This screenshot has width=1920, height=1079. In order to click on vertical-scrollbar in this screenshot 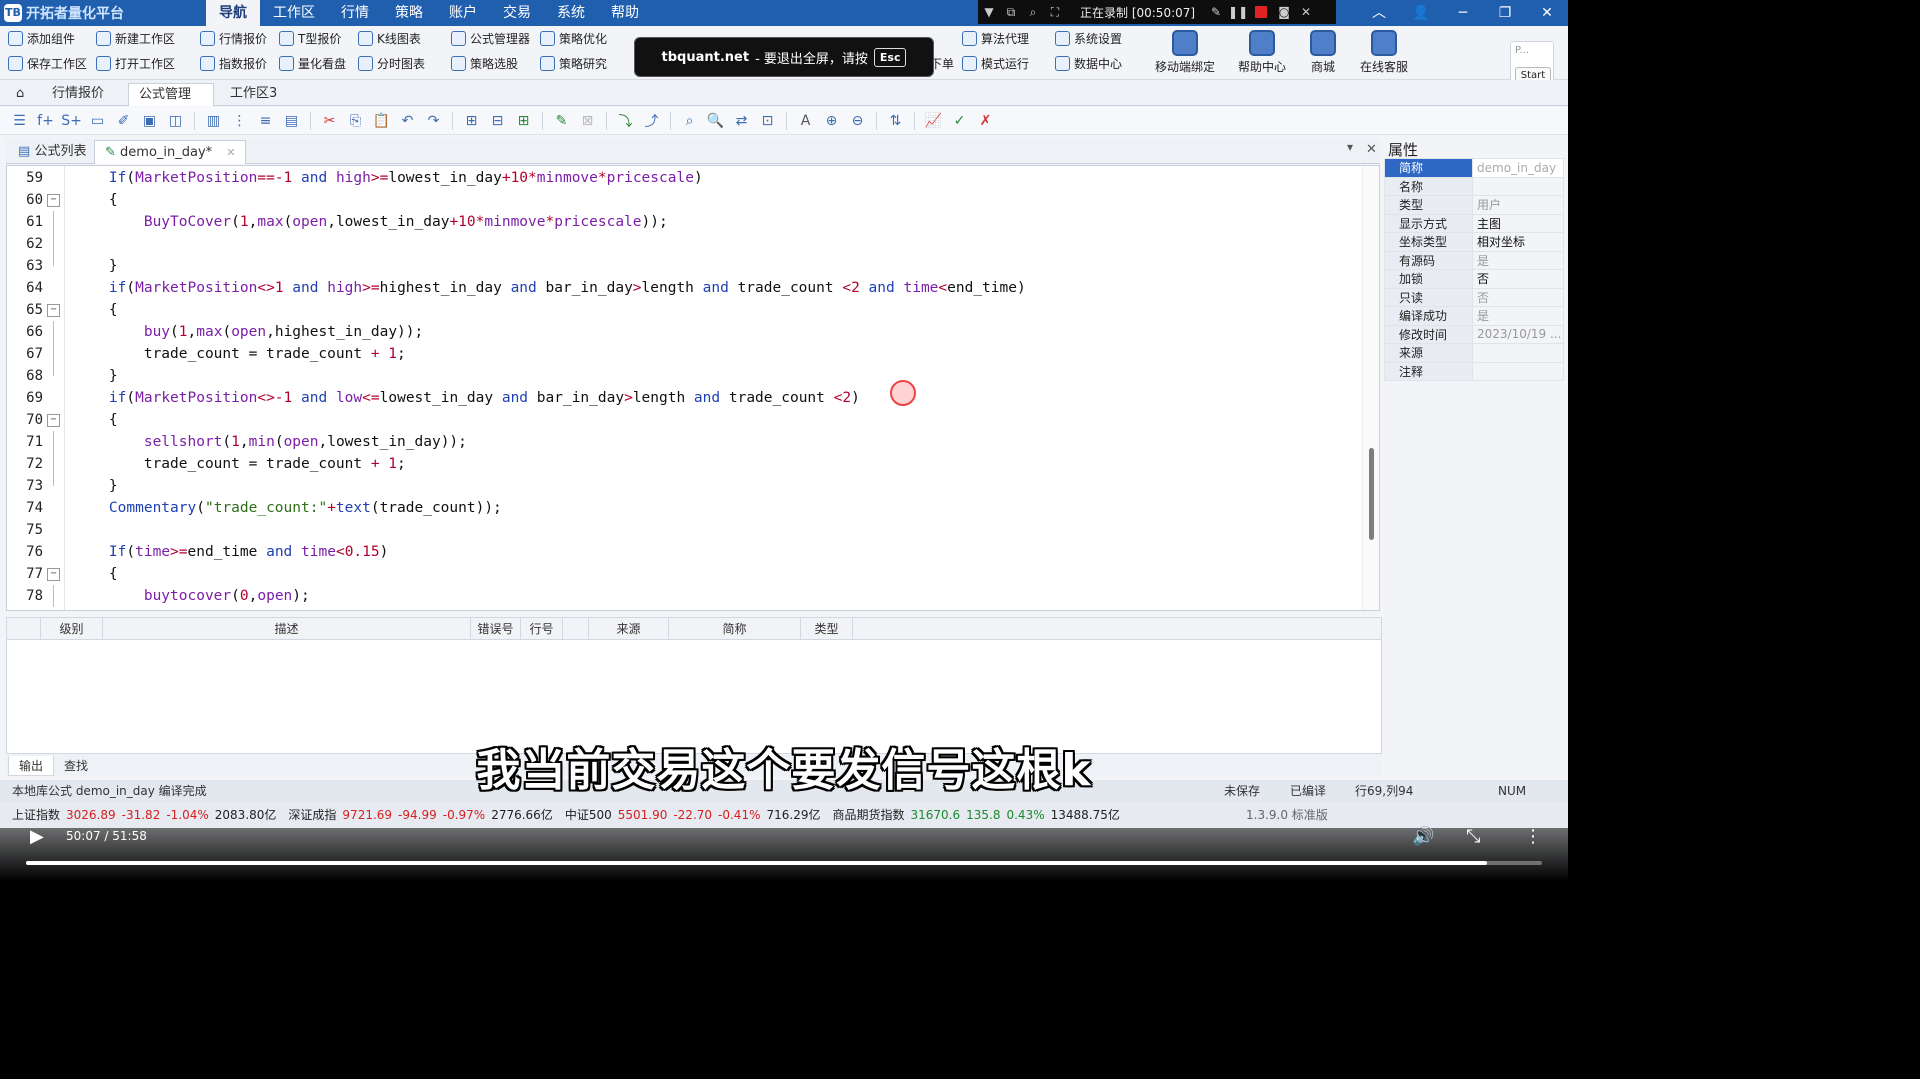, I will do `click(1370, 388)`.